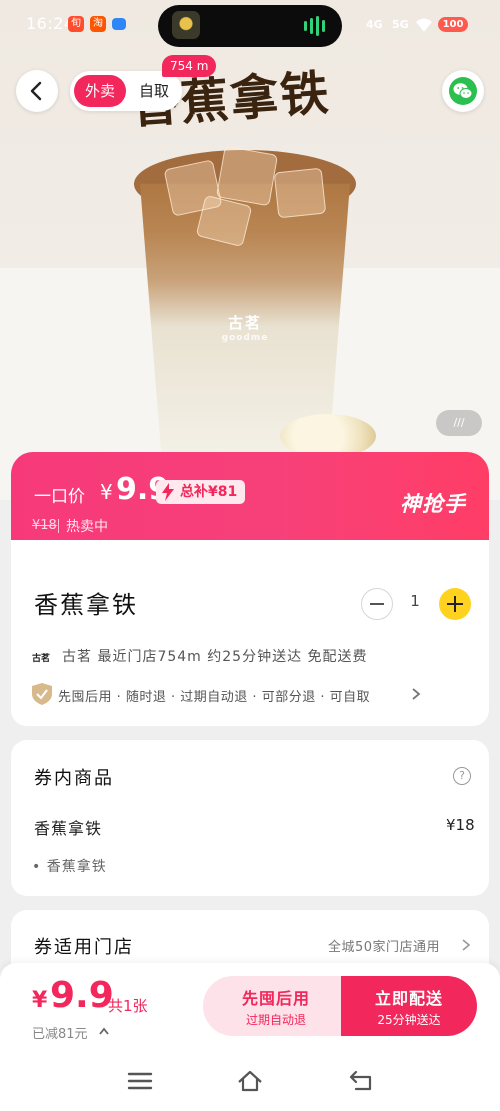  Describe the element at coordinates (168, 492) in the screenshot. I see `lightning-icon` at that location.